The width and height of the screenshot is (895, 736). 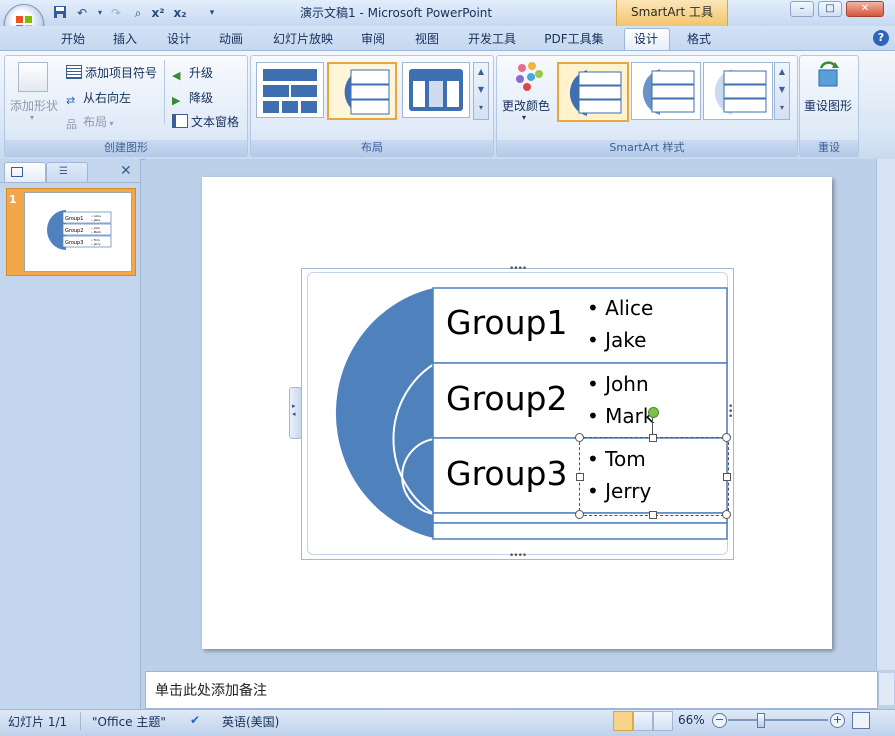 I want to click on outline-tab: ☰, so click(x=67, y=172).